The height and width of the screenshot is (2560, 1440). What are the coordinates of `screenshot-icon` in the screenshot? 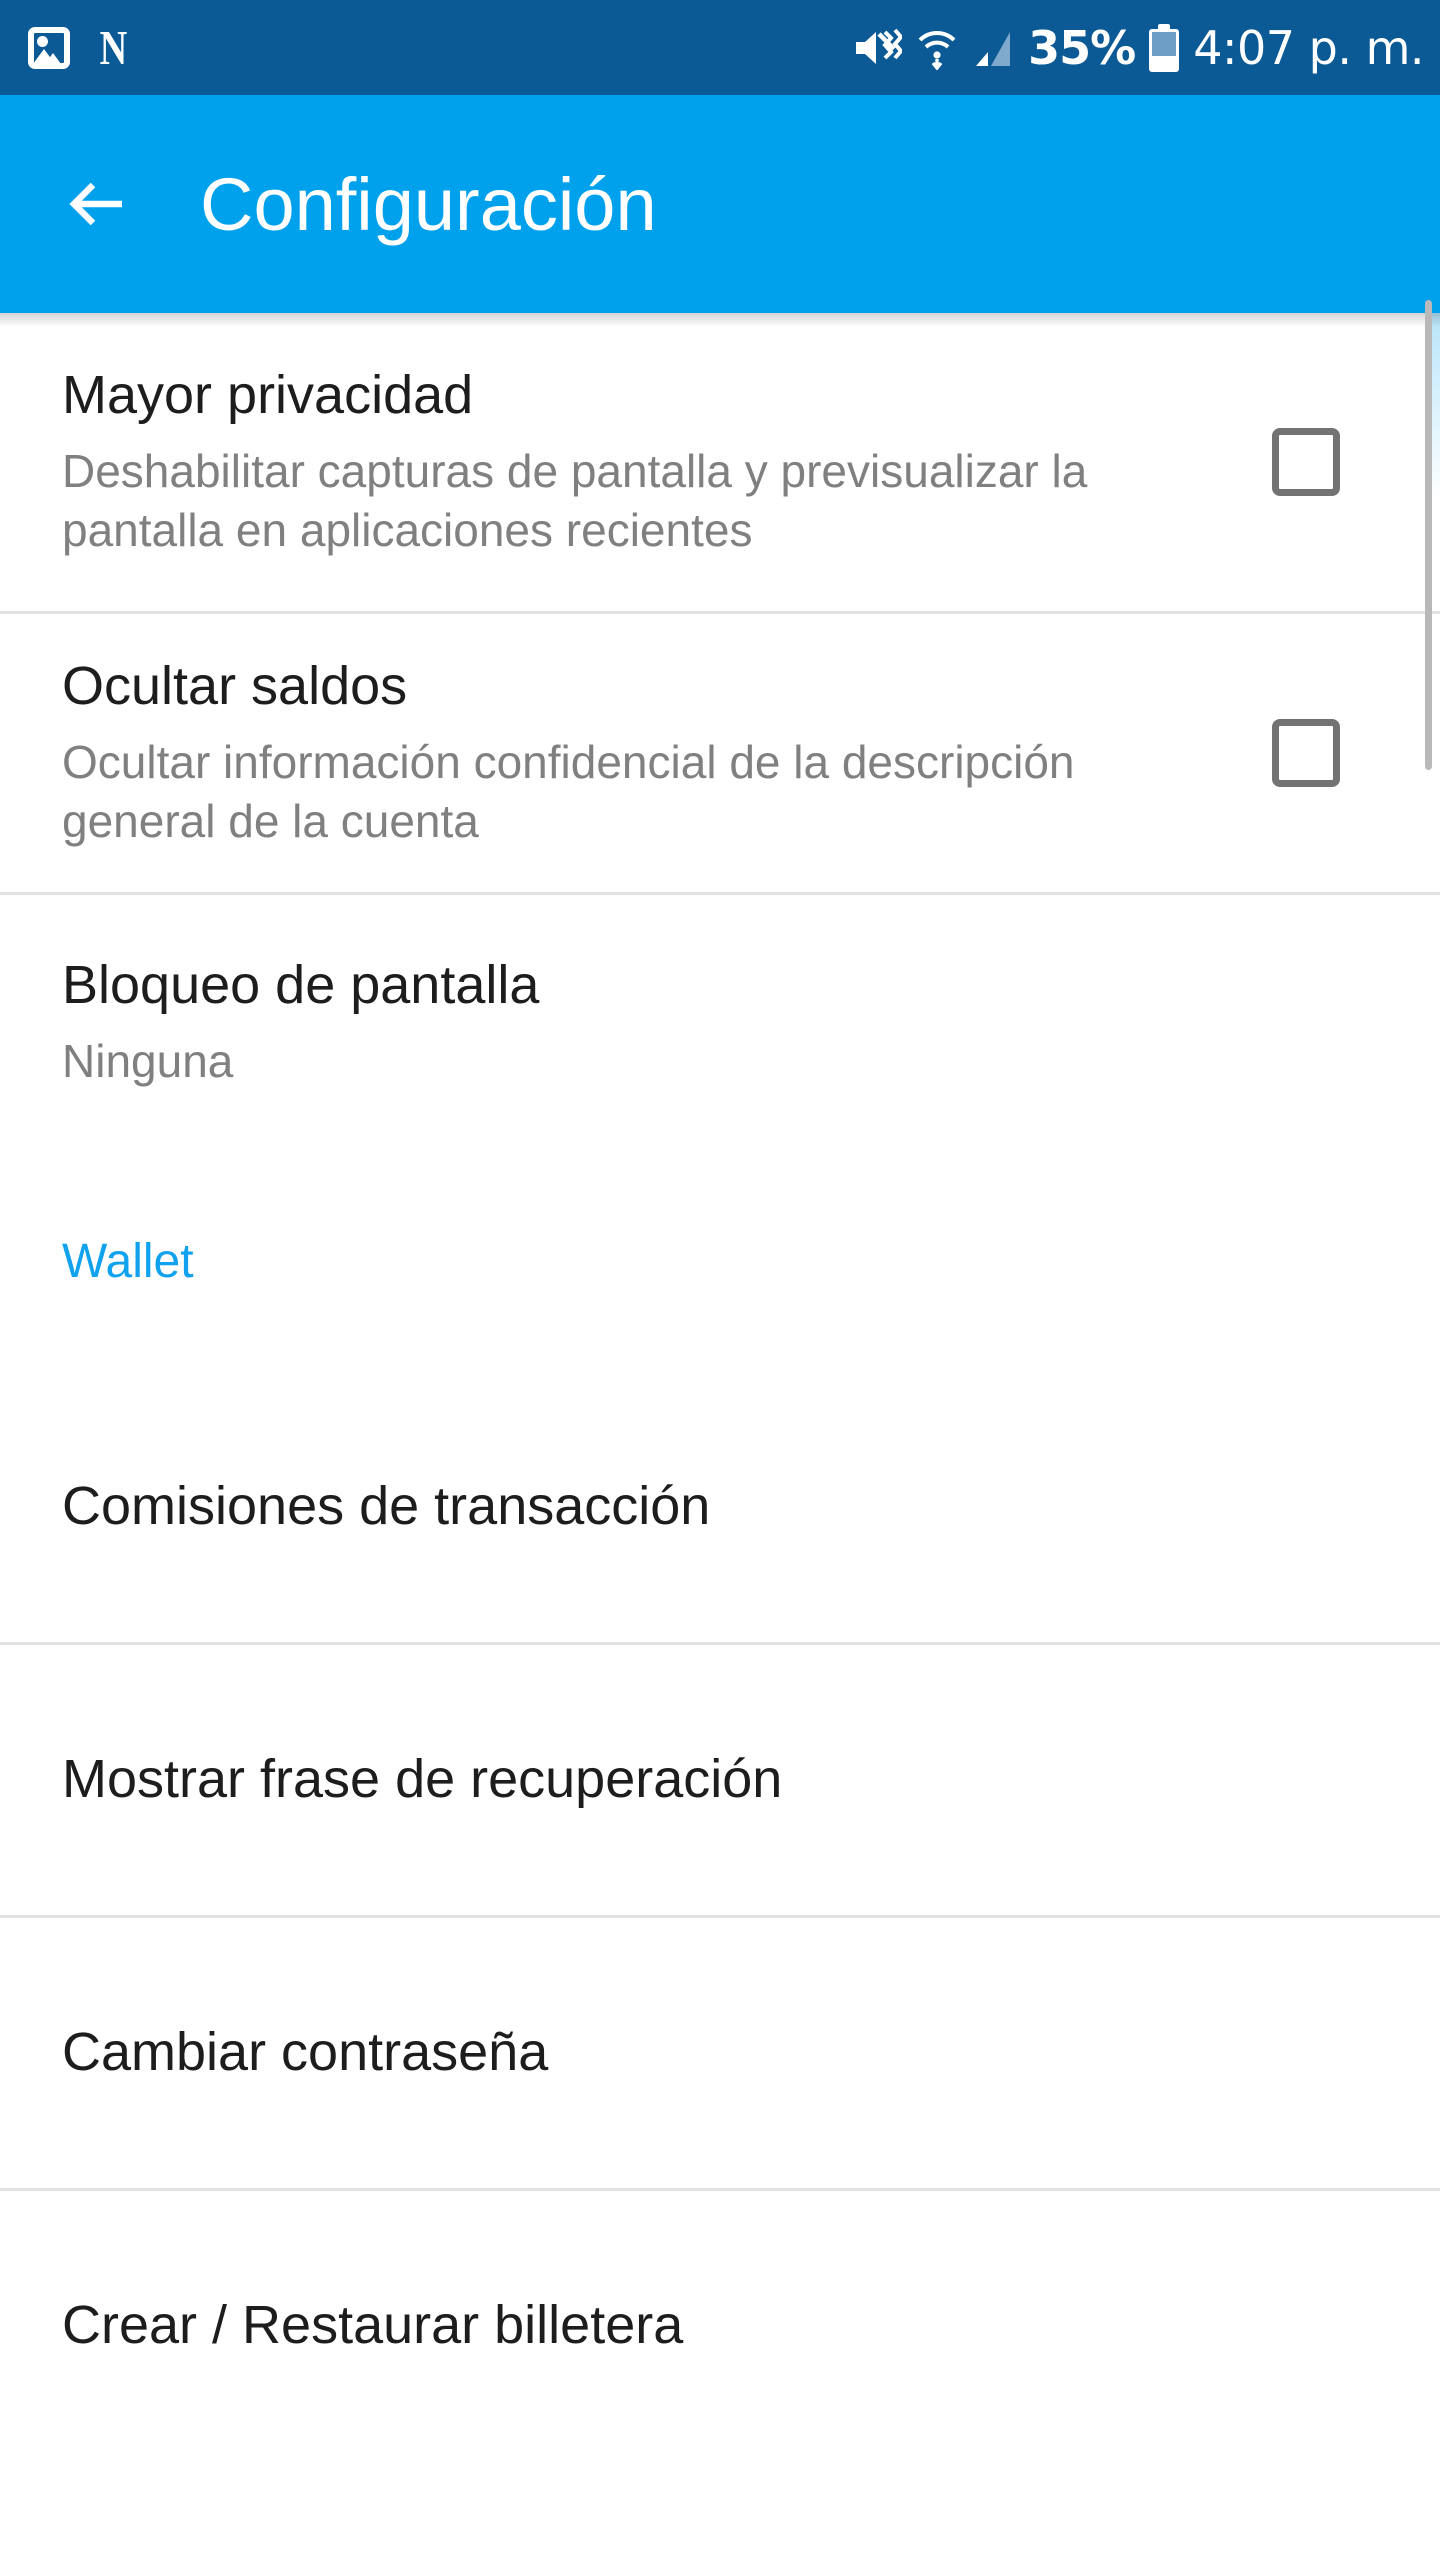 It's located at (49, 47).